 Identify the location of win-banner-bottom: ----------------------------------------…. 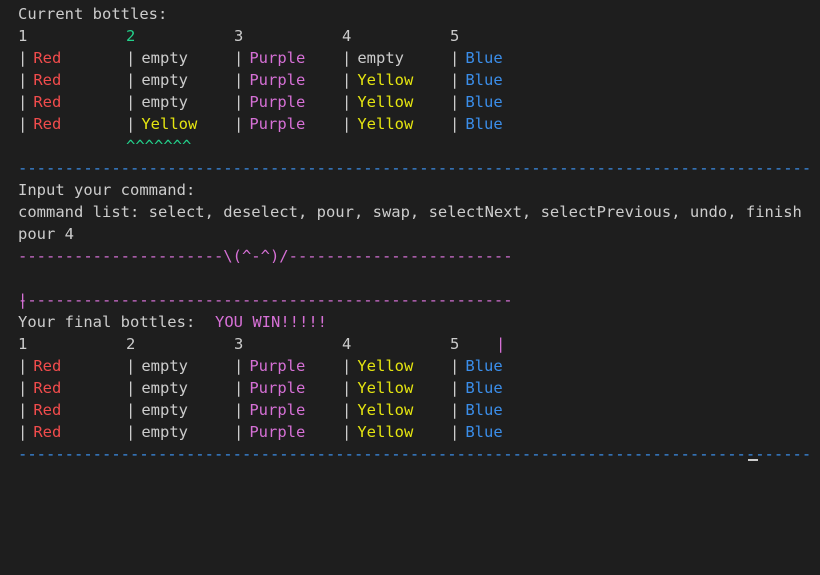
(265, 300).